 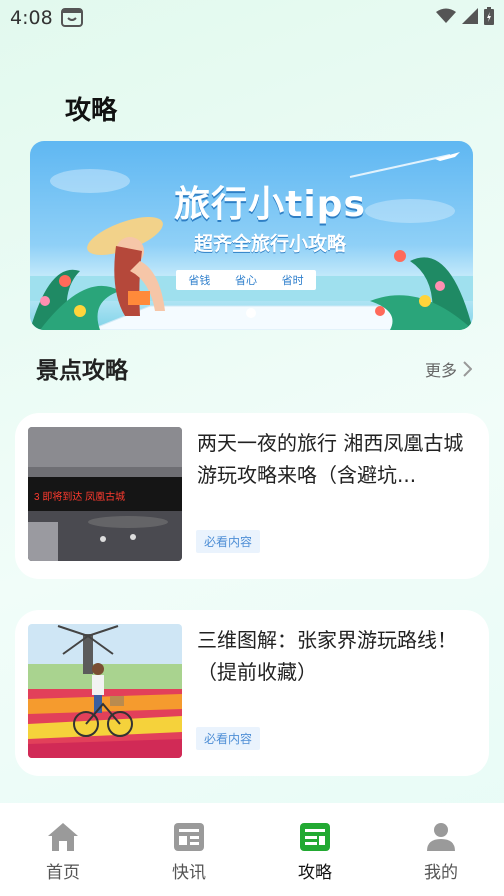 I want to click on tab-label: 快讯, so click(x=189, y=873).